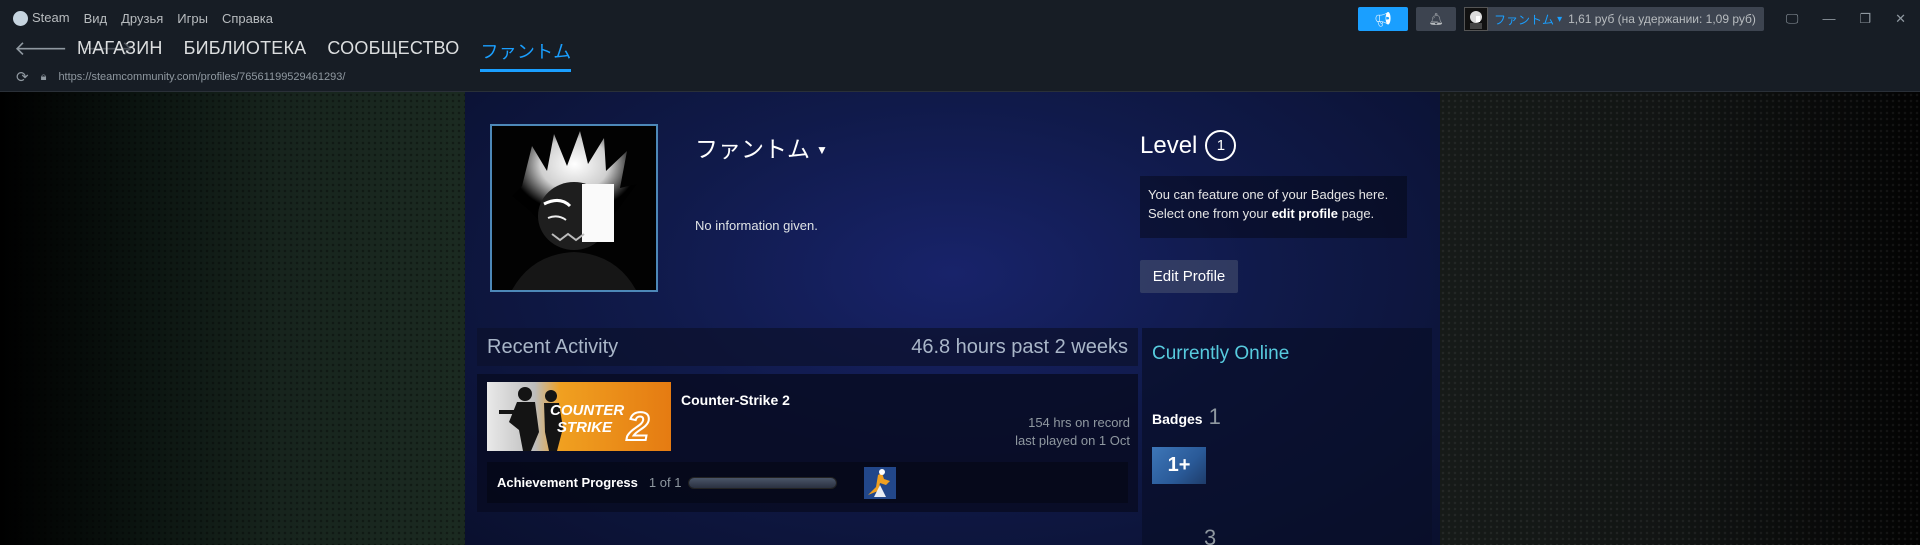 The height and width of the screenshot is (545, 1920). I want to click on megaphone-icon: 📢︎, so click(1383, 18).